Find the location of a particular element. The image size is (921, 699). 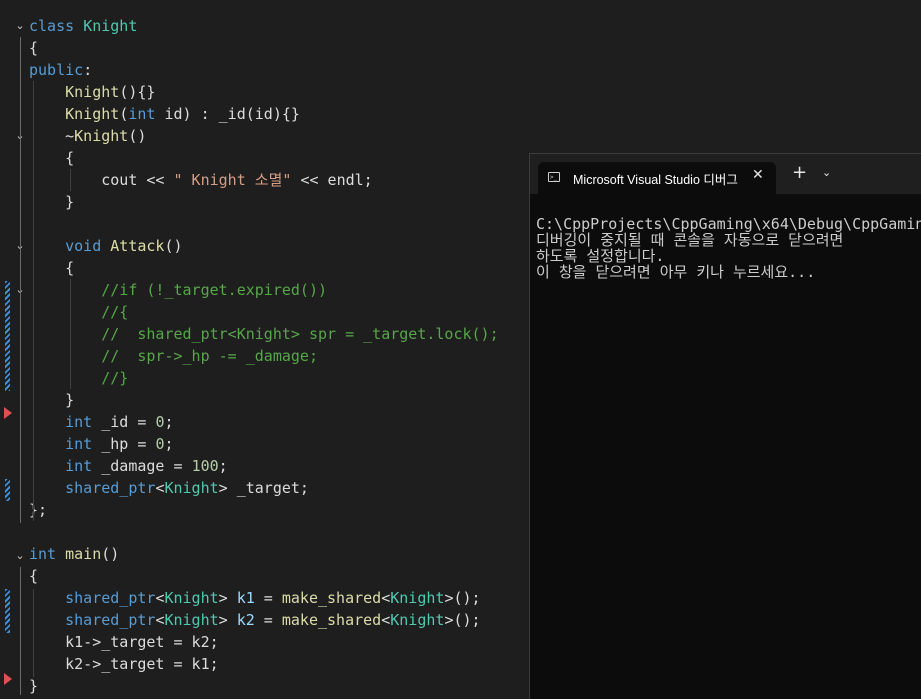

code-token: ( is located at coordinates (124, 114).